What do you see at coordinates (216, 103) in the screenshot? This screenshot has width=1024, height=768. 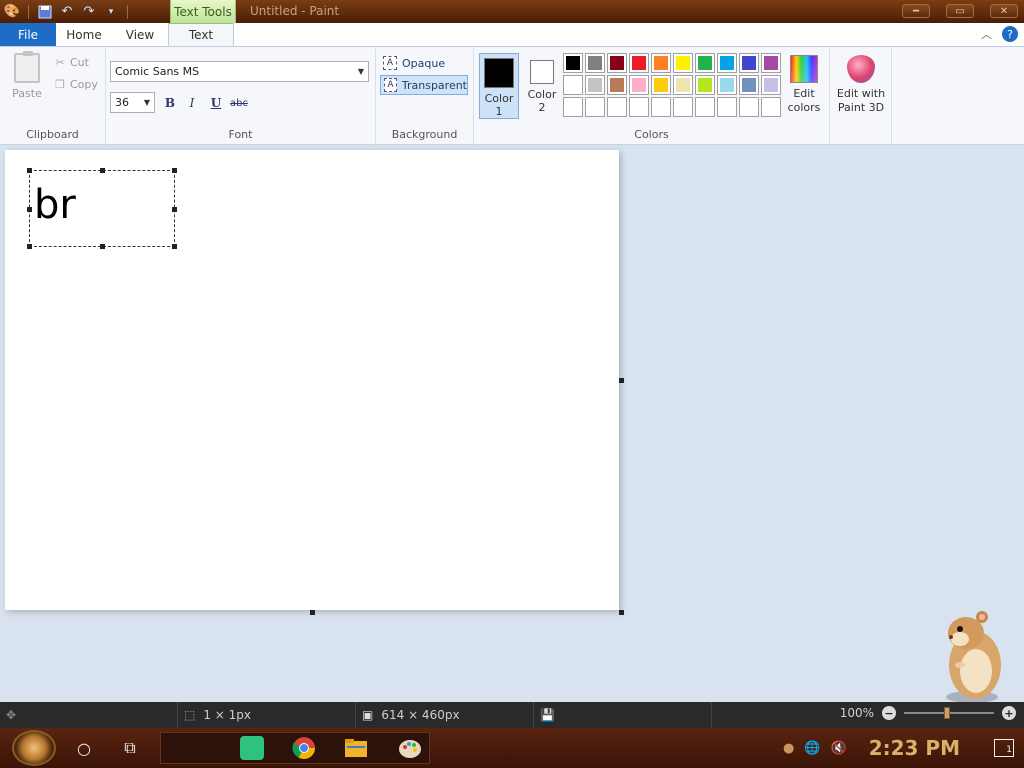 I see `underline-button: U` at bounding box center [216, 103].